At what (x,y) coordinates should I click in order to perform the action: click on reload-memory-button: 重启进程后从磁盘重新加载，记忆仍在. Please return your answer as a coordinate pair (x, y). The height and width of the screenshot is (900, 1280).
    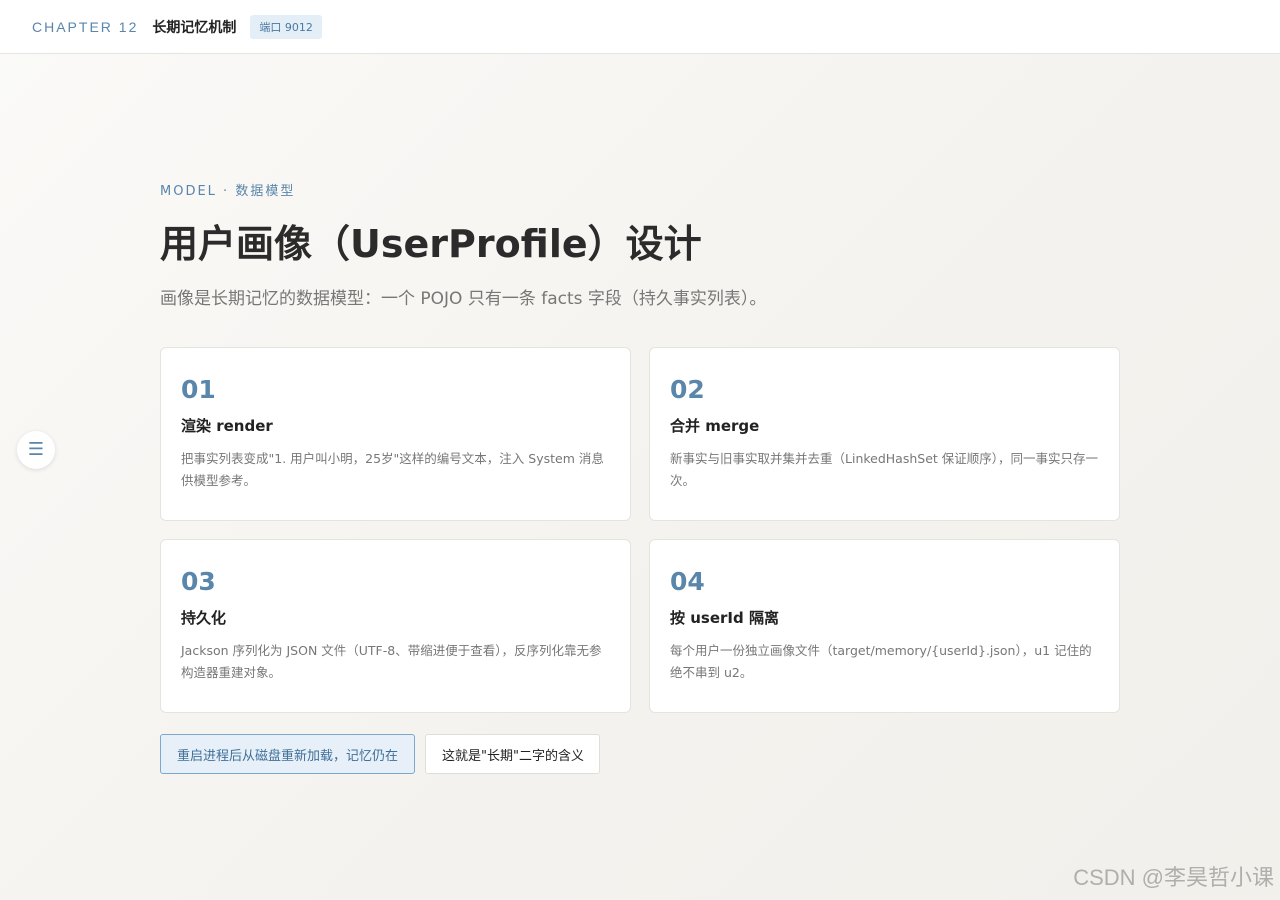
    Looking at the image, I should click on (287, 754).